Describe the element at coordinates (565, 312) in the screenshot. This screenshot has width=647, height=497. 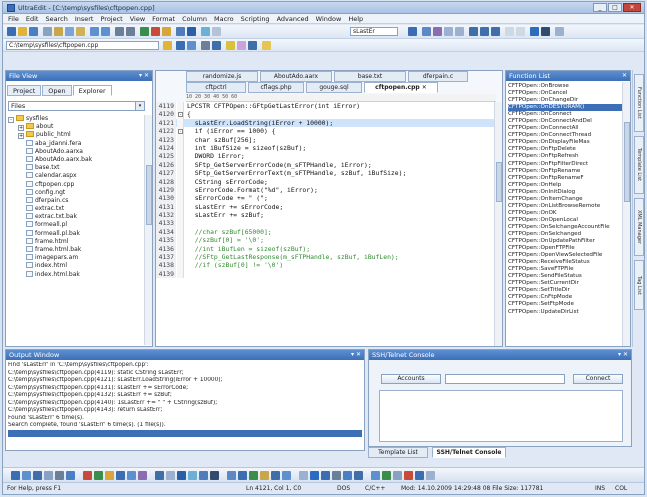
I see `function-item: CFTPOpen::UpdateDirList` at that location.